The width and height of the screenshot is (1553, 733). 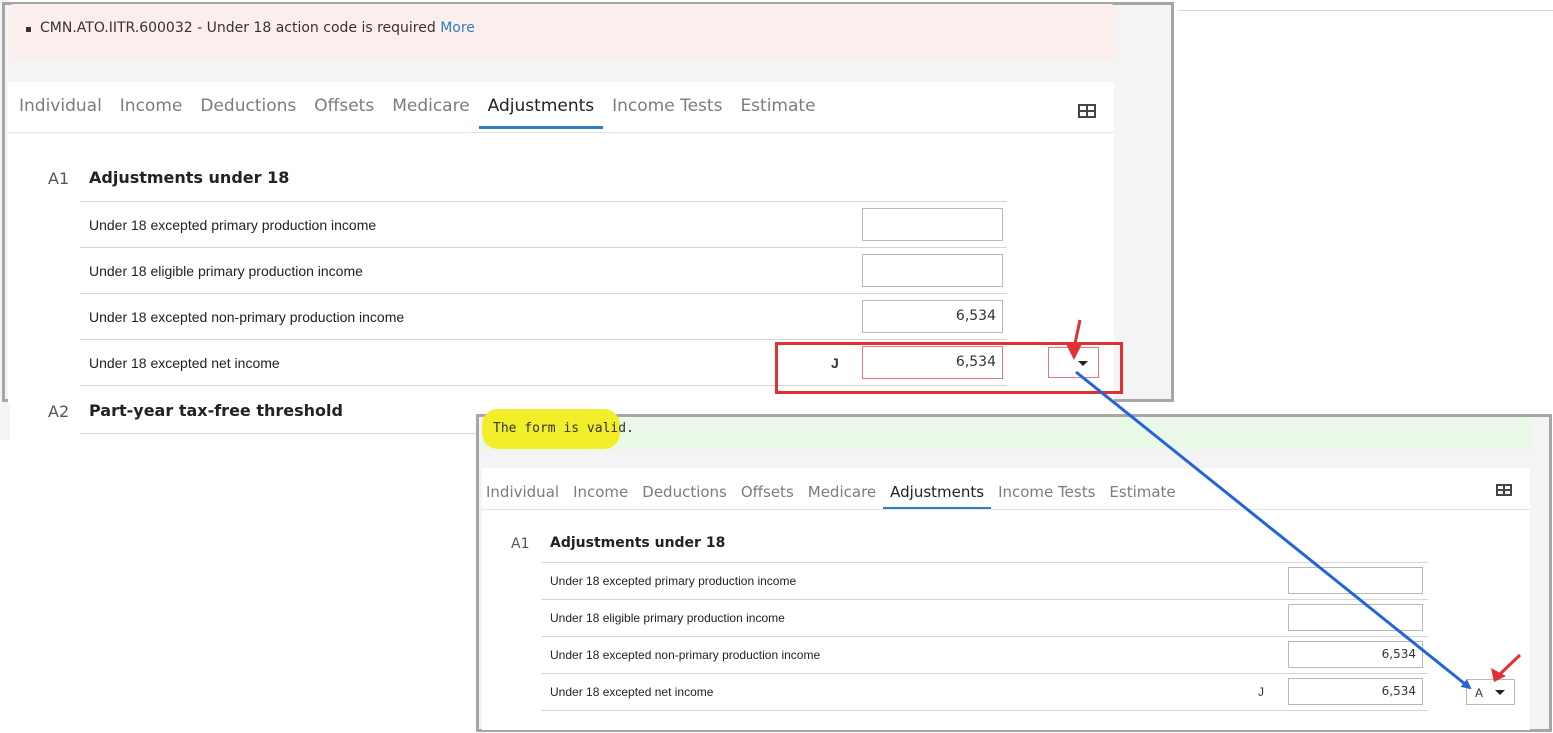 I want to click on red-arrow-top, so click(x=1074, y=339).